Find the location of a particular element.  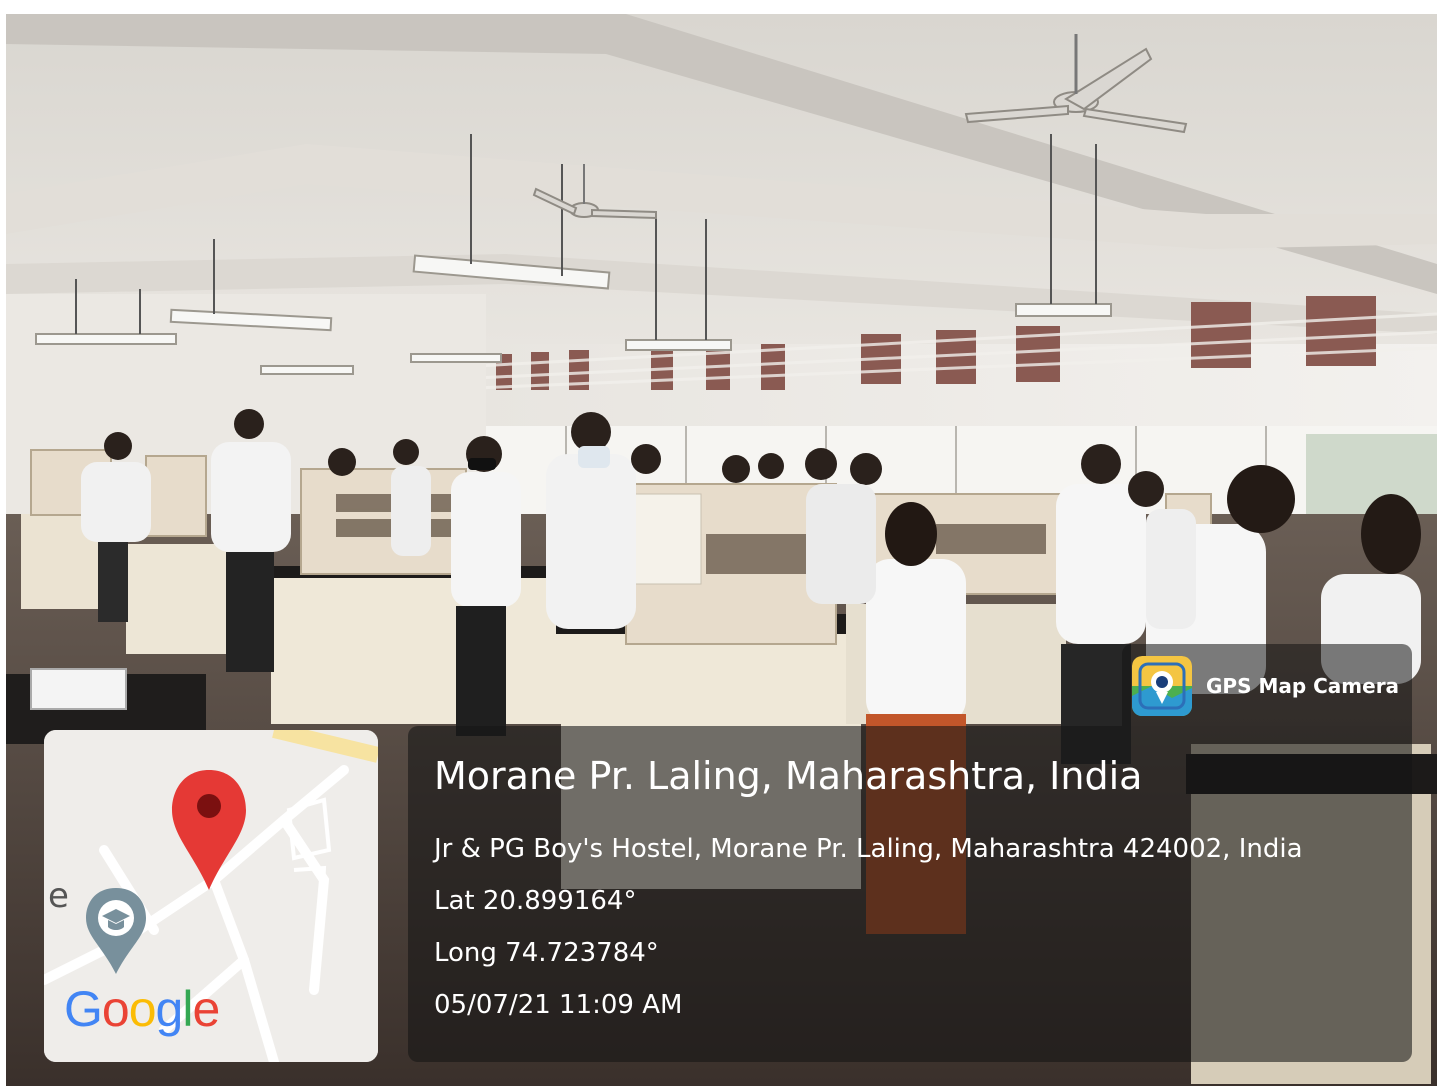

google-logo: Google is located at coordinates (142, 1009).